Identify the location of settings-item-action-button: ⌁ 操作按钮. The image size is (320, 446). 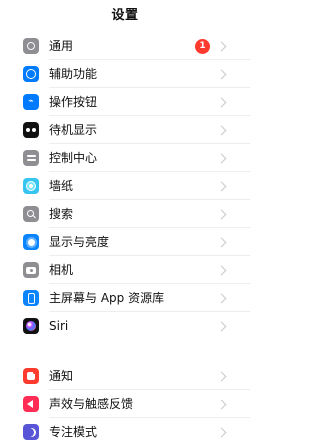
(125, 102).